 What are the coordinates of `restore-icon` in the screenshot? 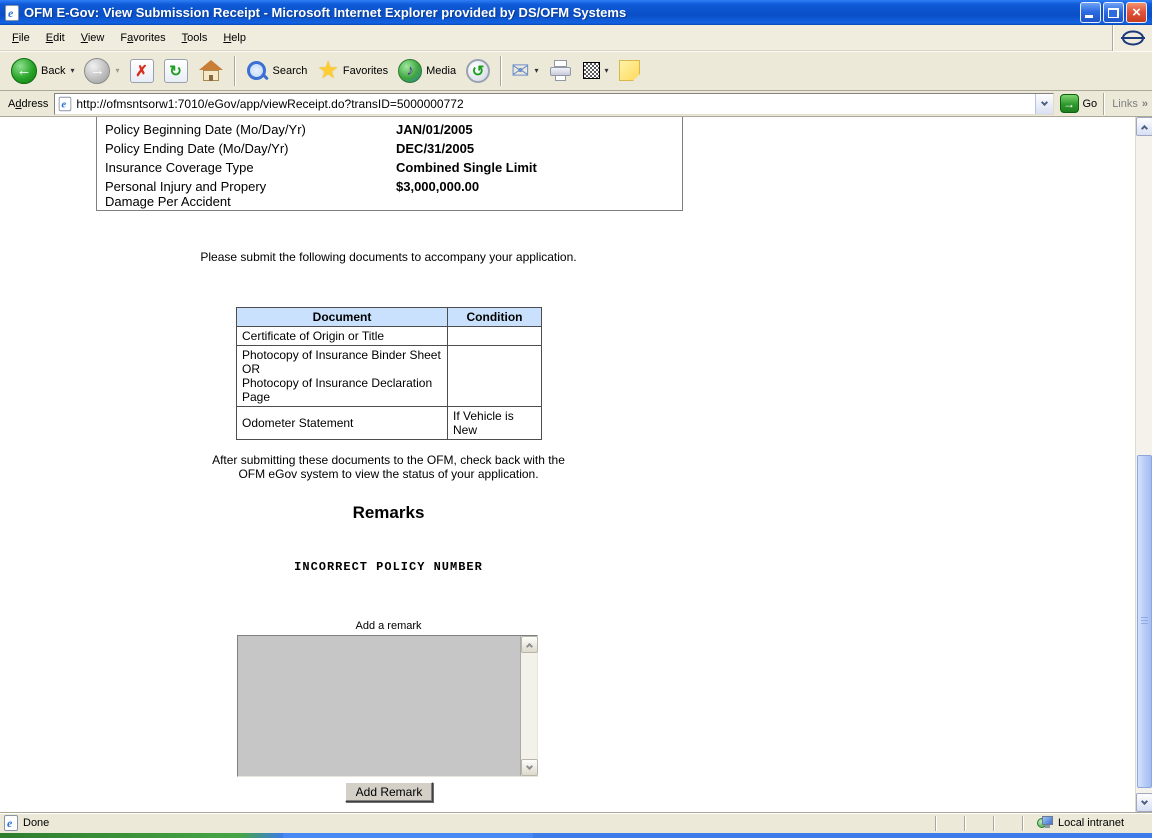 It's located at (1113, 12).